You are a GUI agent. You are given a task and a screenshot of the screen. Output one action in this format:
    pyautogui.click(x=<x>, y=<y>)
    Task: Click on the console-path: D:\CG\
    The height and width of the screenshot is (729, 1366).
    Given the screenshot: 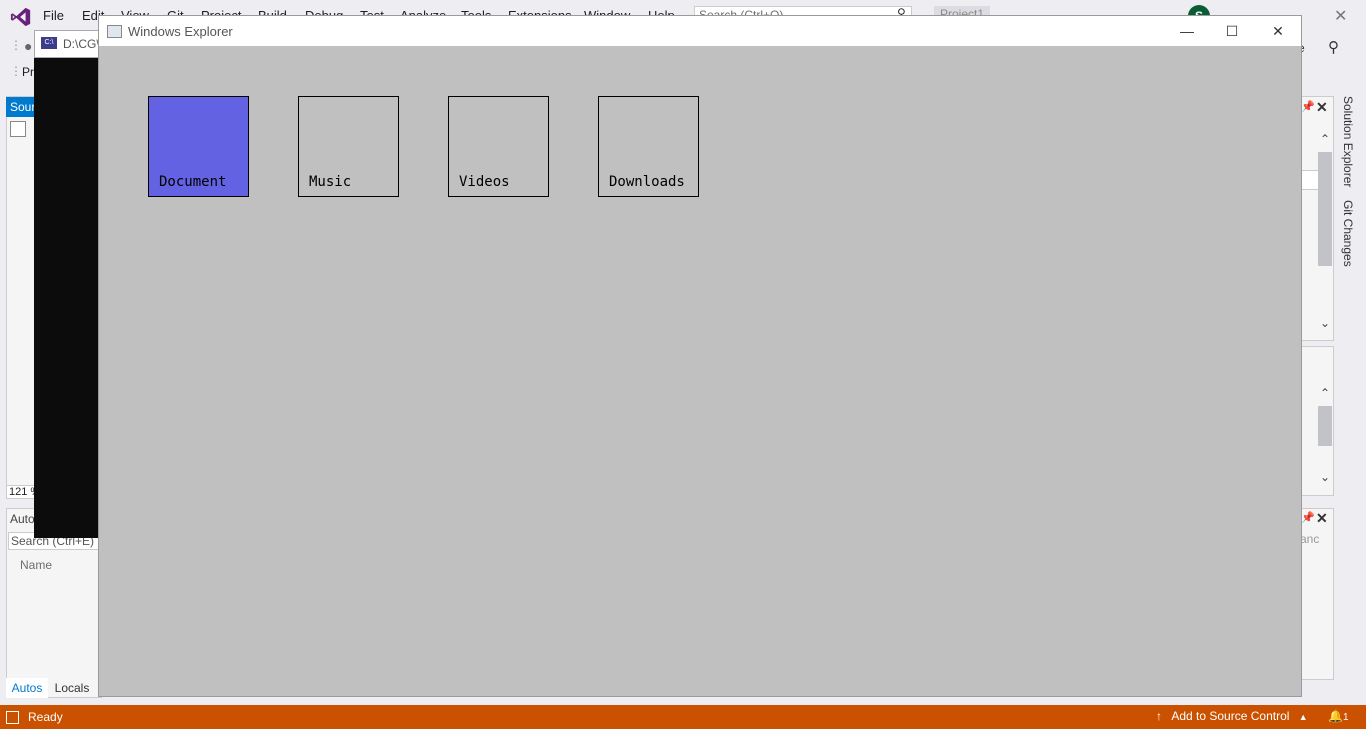 What is the action you would take?
    pyautogui.click(x=81, y=44)
    